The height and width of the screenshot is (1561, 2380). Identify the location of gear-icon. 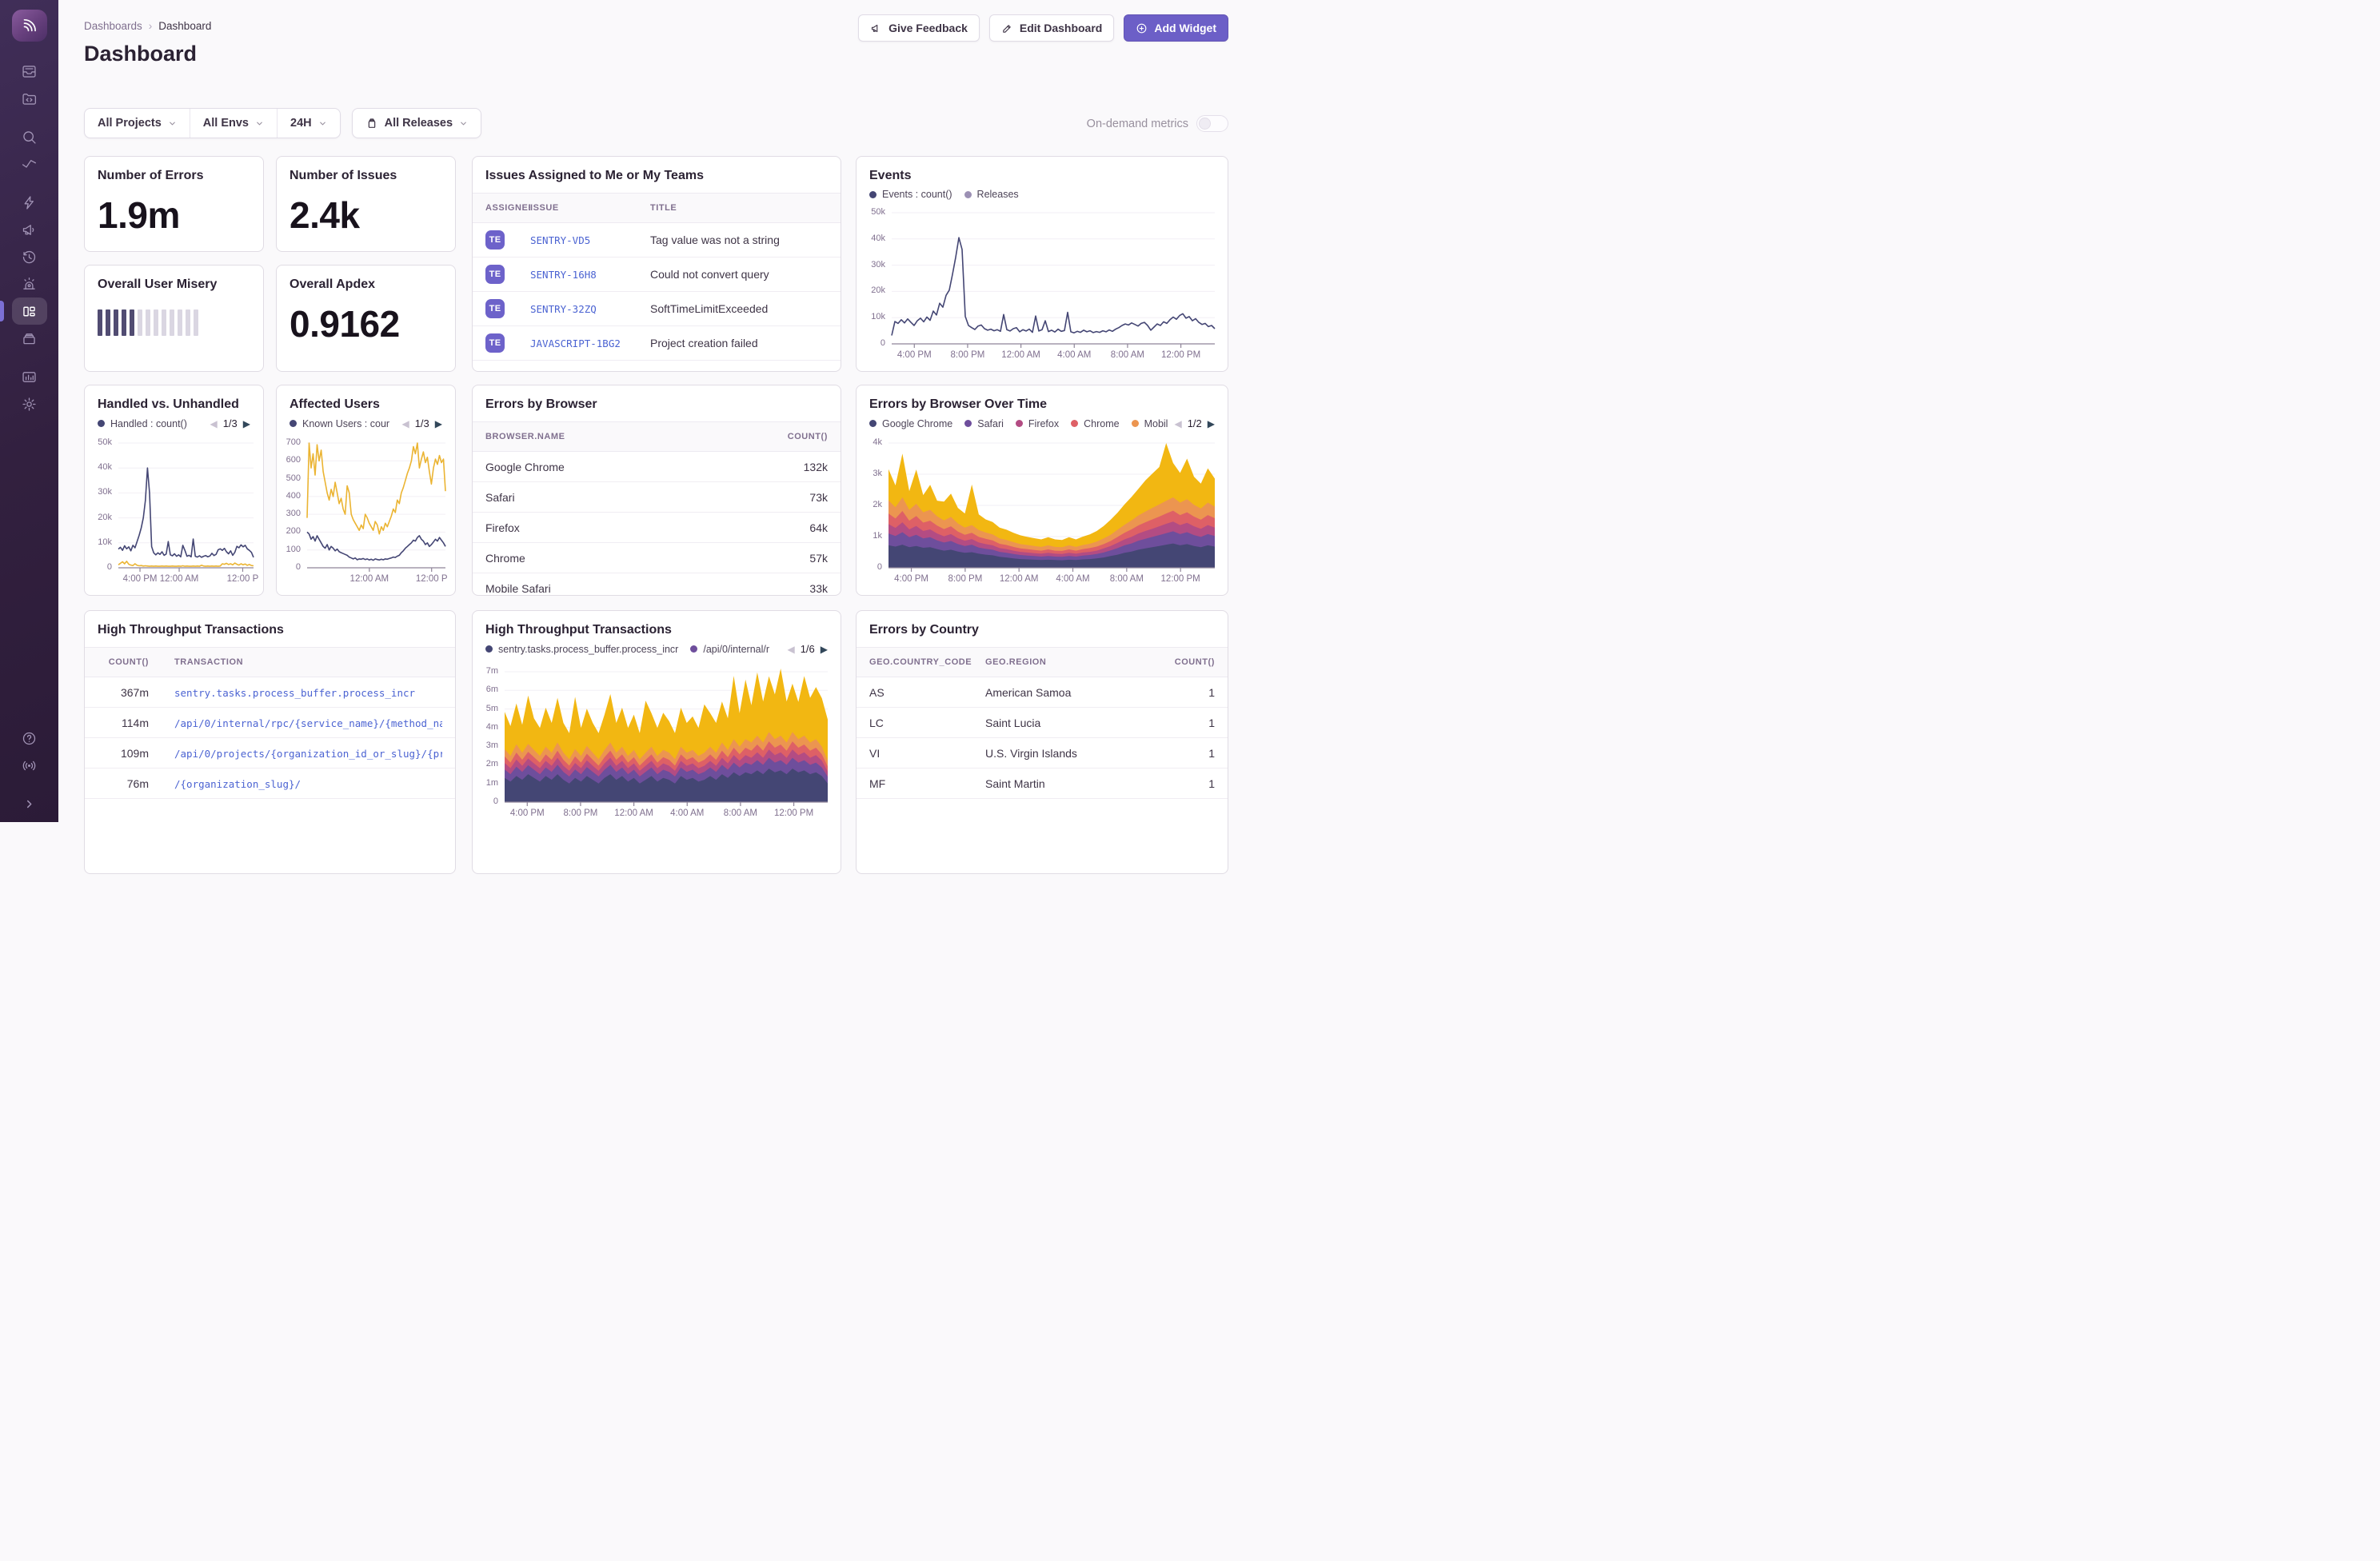
(29, 404).